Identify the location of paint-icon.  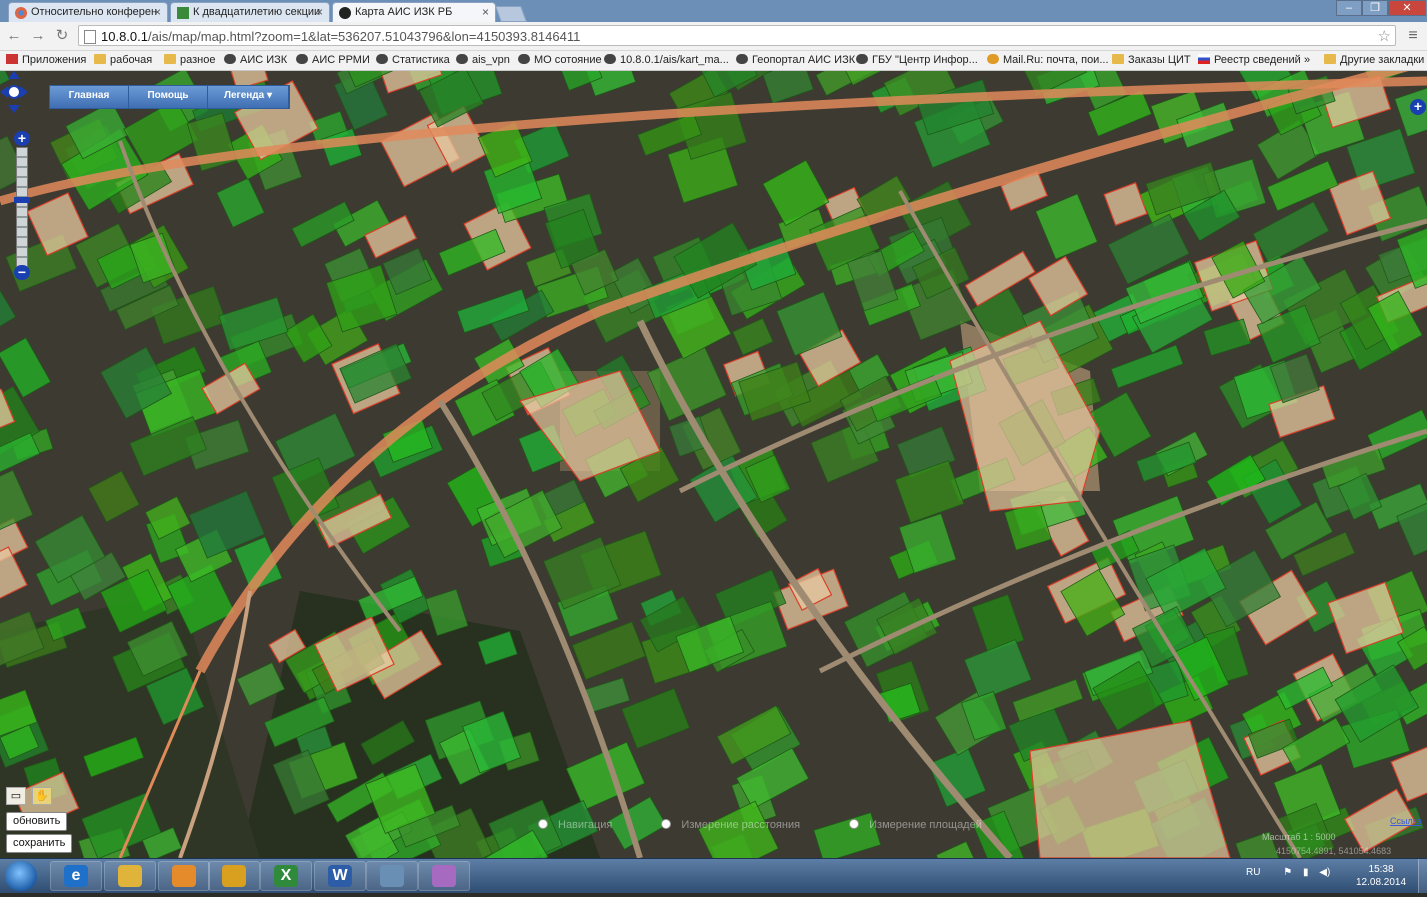
(444, 876).